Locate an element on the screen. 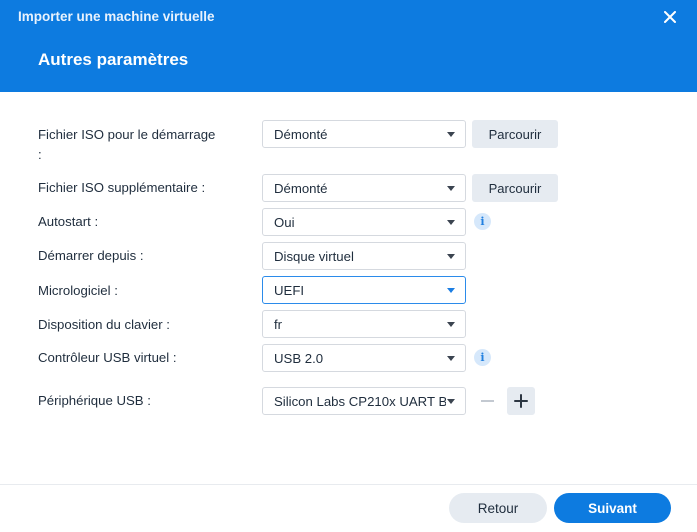 The width and height of the screenshot is (697, 532). autostart-value: Oui is located at coordinates (284, 222).